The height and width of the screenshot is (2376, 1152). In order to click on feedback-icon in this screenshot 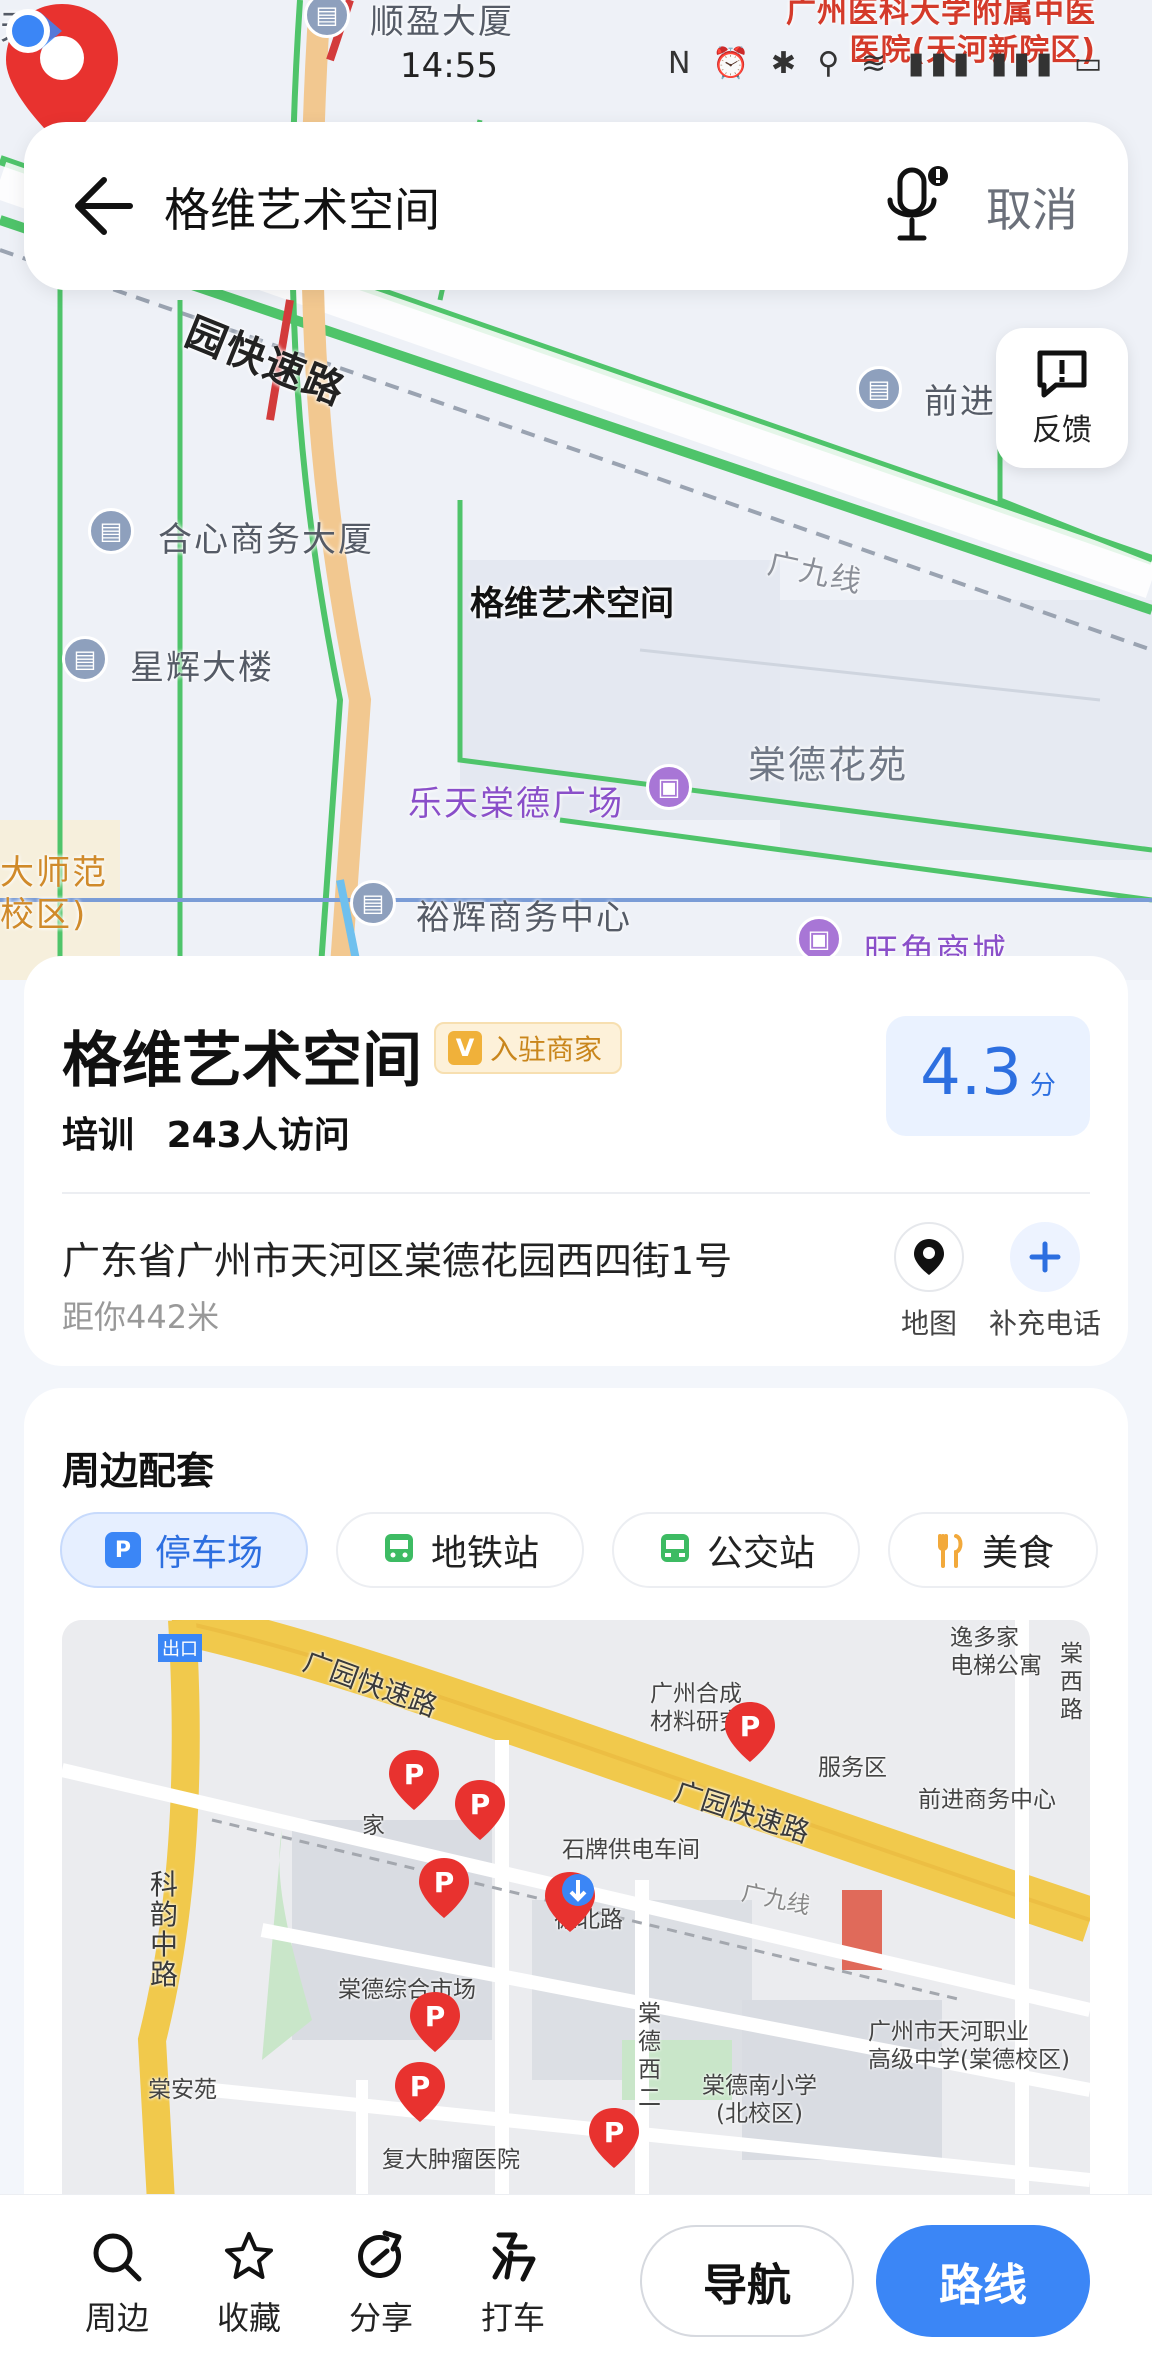, I will do `click(1062, 374)`.